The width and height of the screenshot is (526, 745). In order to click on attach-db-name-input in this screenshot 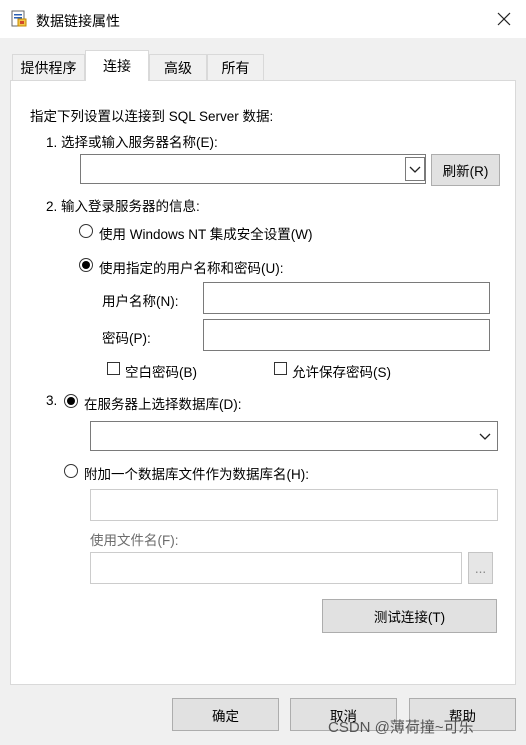, I will do `click(294, 505)`.